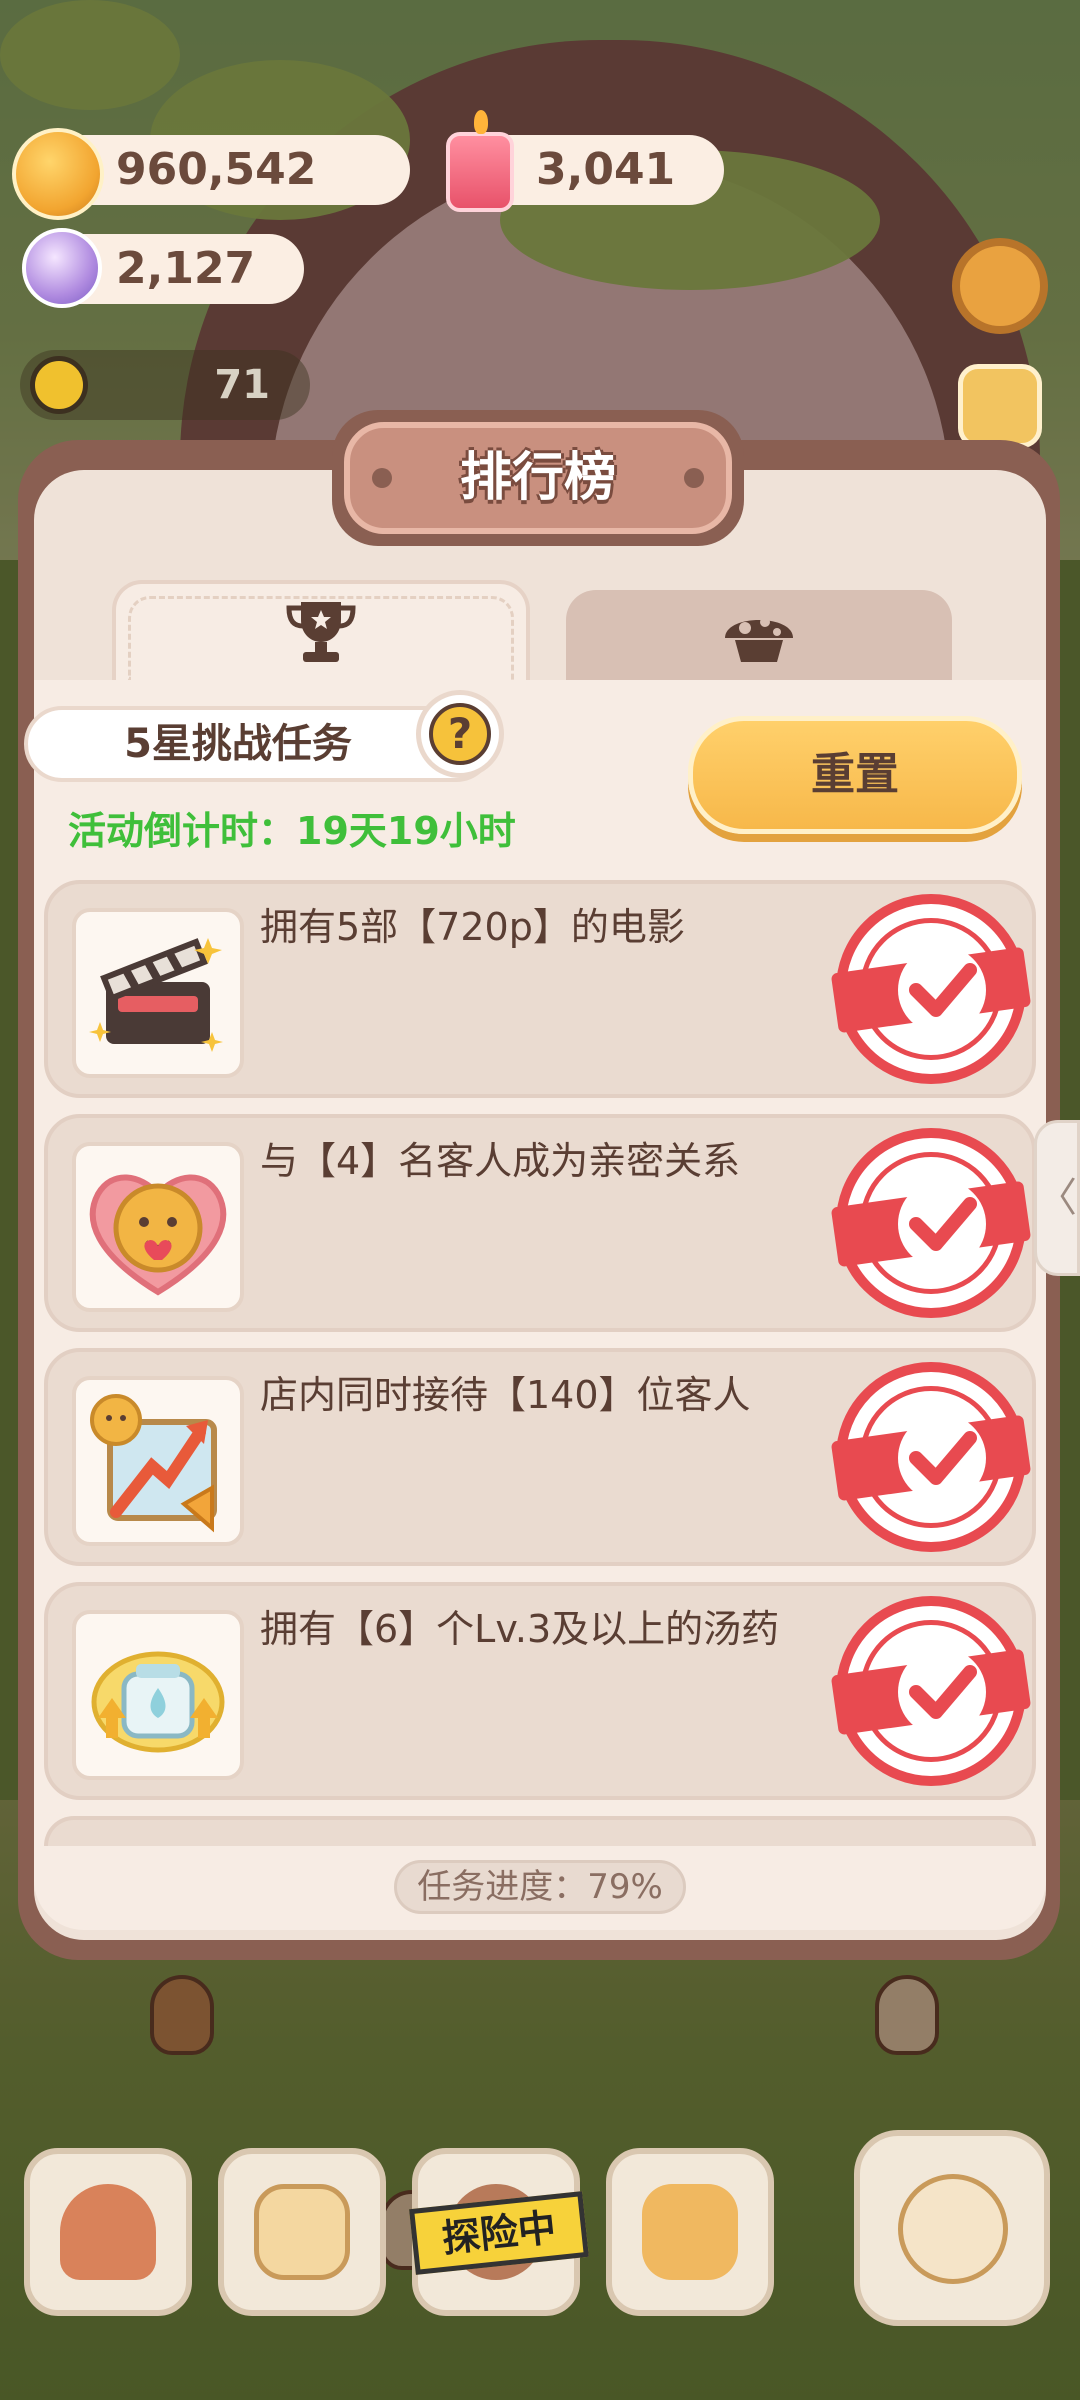 Image resolution: width=1080 pixels, height=2400 pixels. I want to click on task-card: 拥有【6】个Lv.3及以上的汤药, so click(540, 1691).